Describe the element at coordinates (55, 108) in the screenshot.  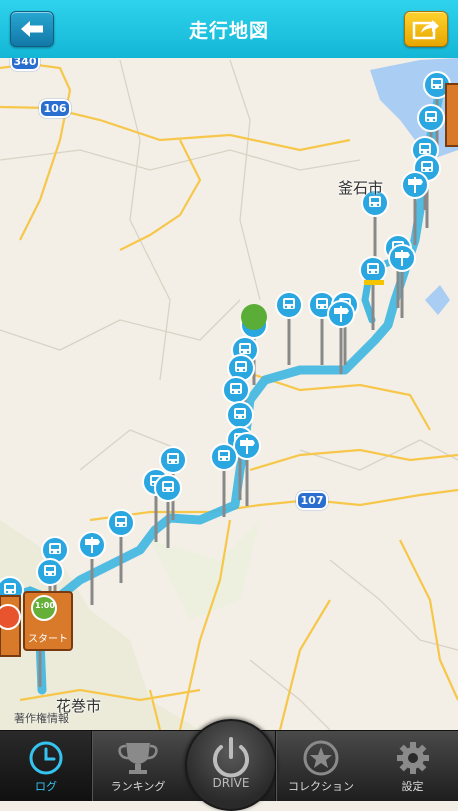
I see `route-shield-106: 106` at that location.